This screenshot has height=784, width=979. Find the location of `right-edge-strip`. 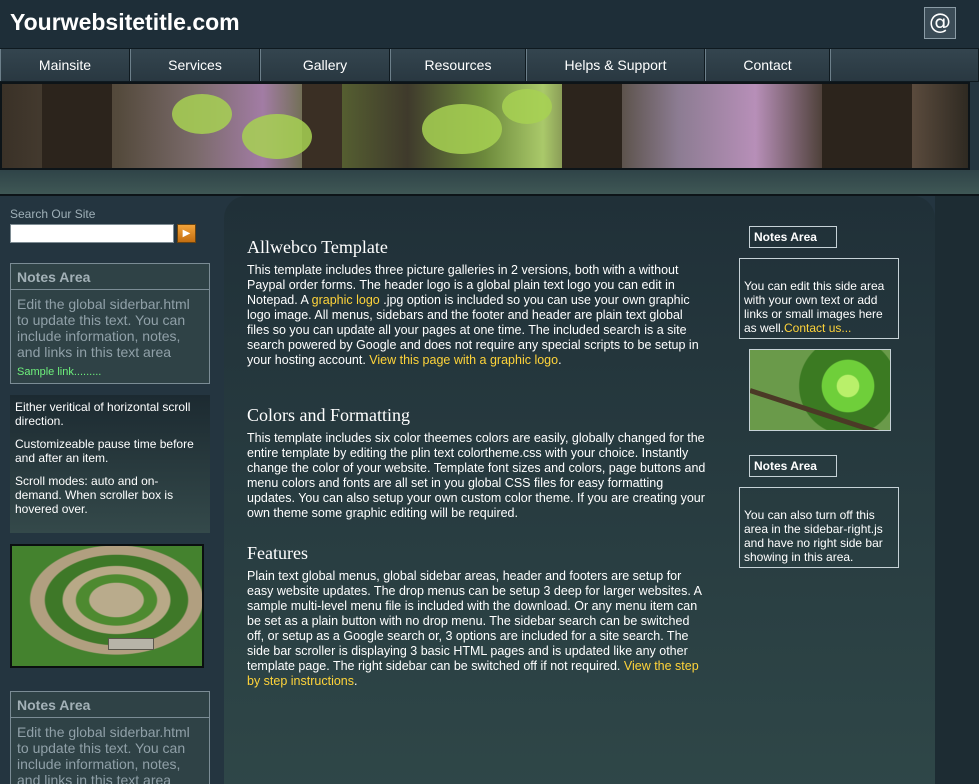

right-edge-strip is located at coordinates (957, 490).